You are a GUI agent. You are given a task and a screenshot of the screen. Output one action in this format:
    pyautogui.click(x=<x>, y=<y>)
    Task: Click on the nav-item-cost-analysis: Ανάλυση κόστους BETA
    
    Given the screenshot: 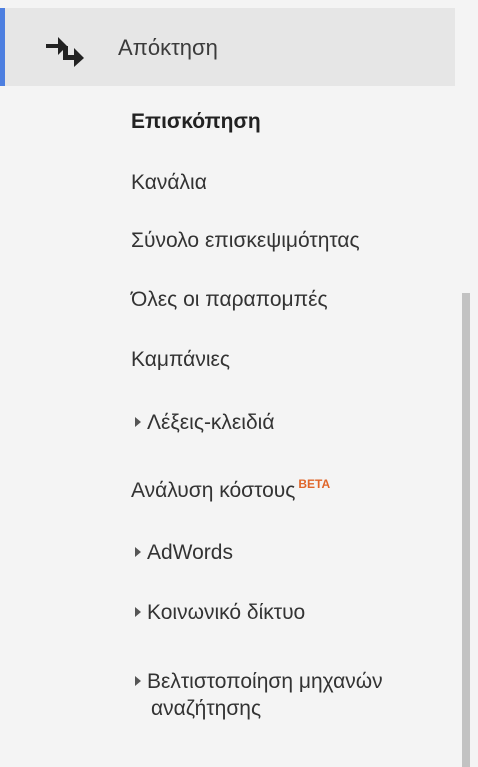 What is the action you would take?
    pyautogui.click(x=230, y=487)
    